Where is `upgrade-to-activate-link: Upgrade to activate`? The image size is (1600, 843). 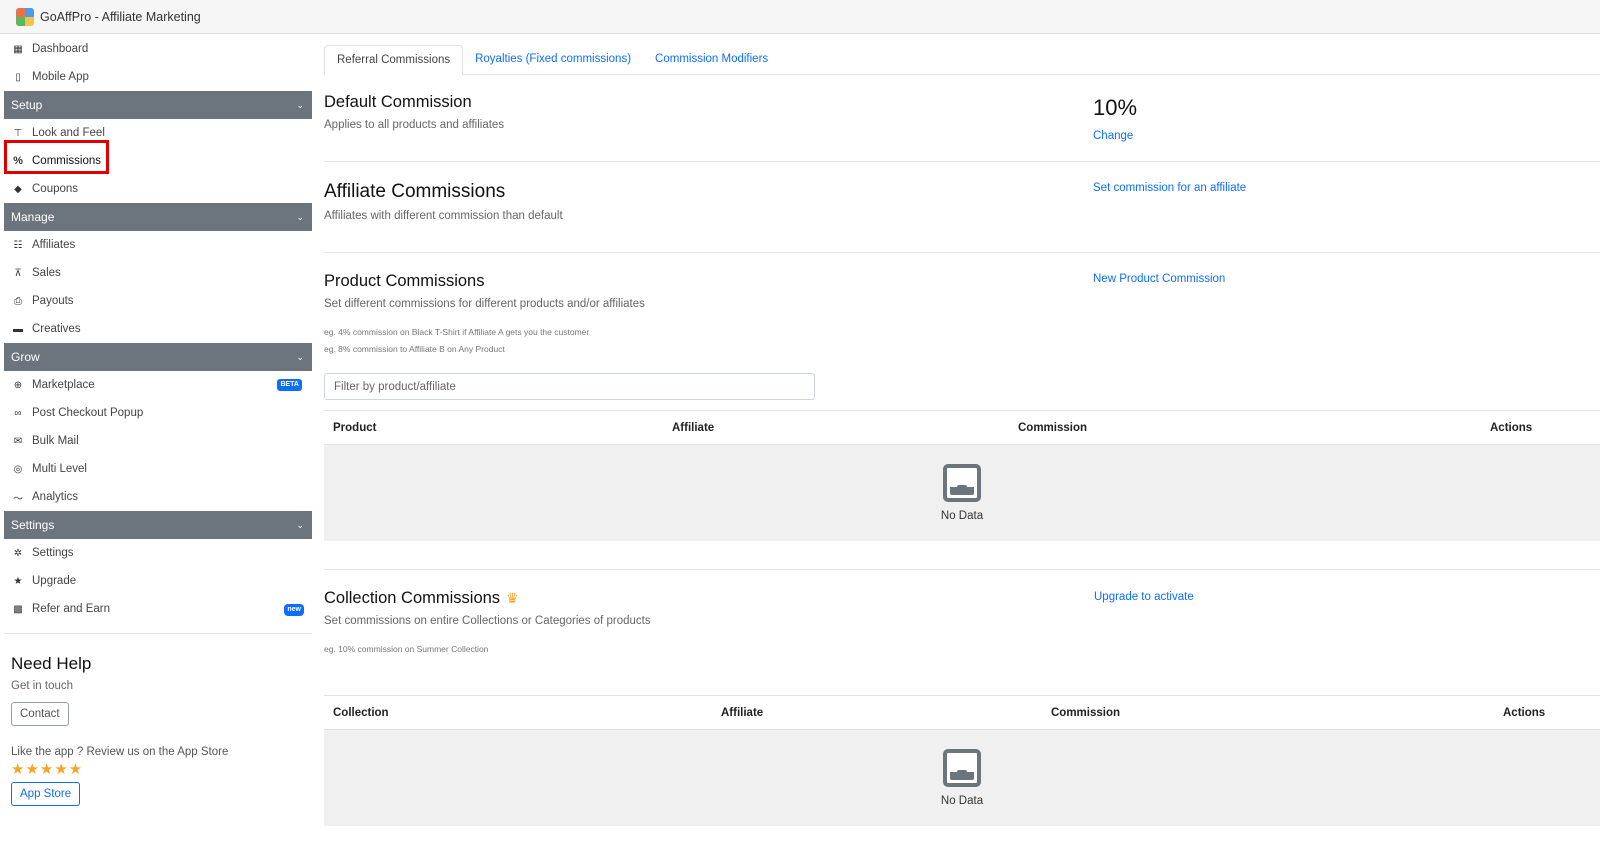 upgrade-to-activate-link: Upgrade to activate is located at coordinates (1144, 597).